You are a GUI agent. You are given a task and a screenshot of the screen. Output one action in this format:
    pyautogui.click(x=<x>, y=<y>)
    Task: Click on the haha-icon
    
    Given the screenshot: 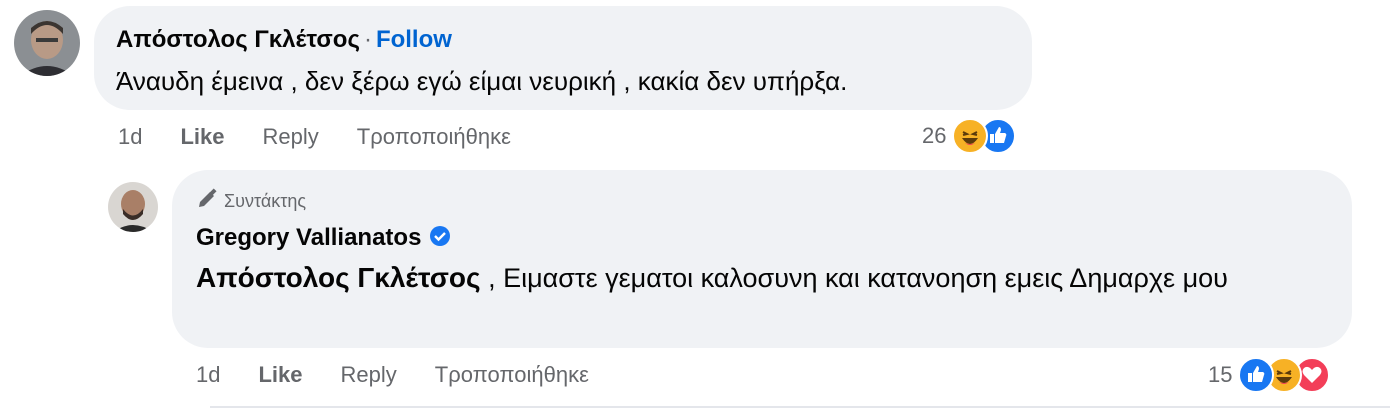 What is the action you would take?
    pyautogui.click(x=970, y=136)
    